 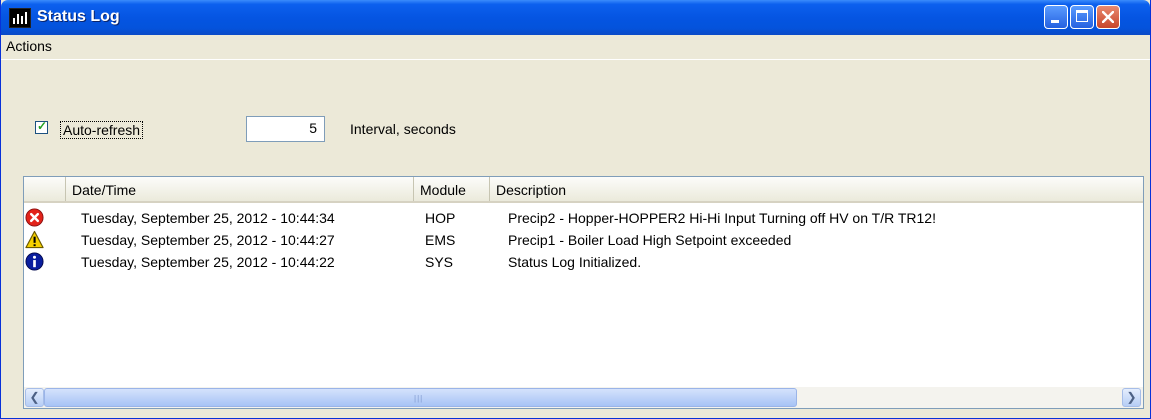 I want to click on grip-icon: |||, so click(x=419, y=398).